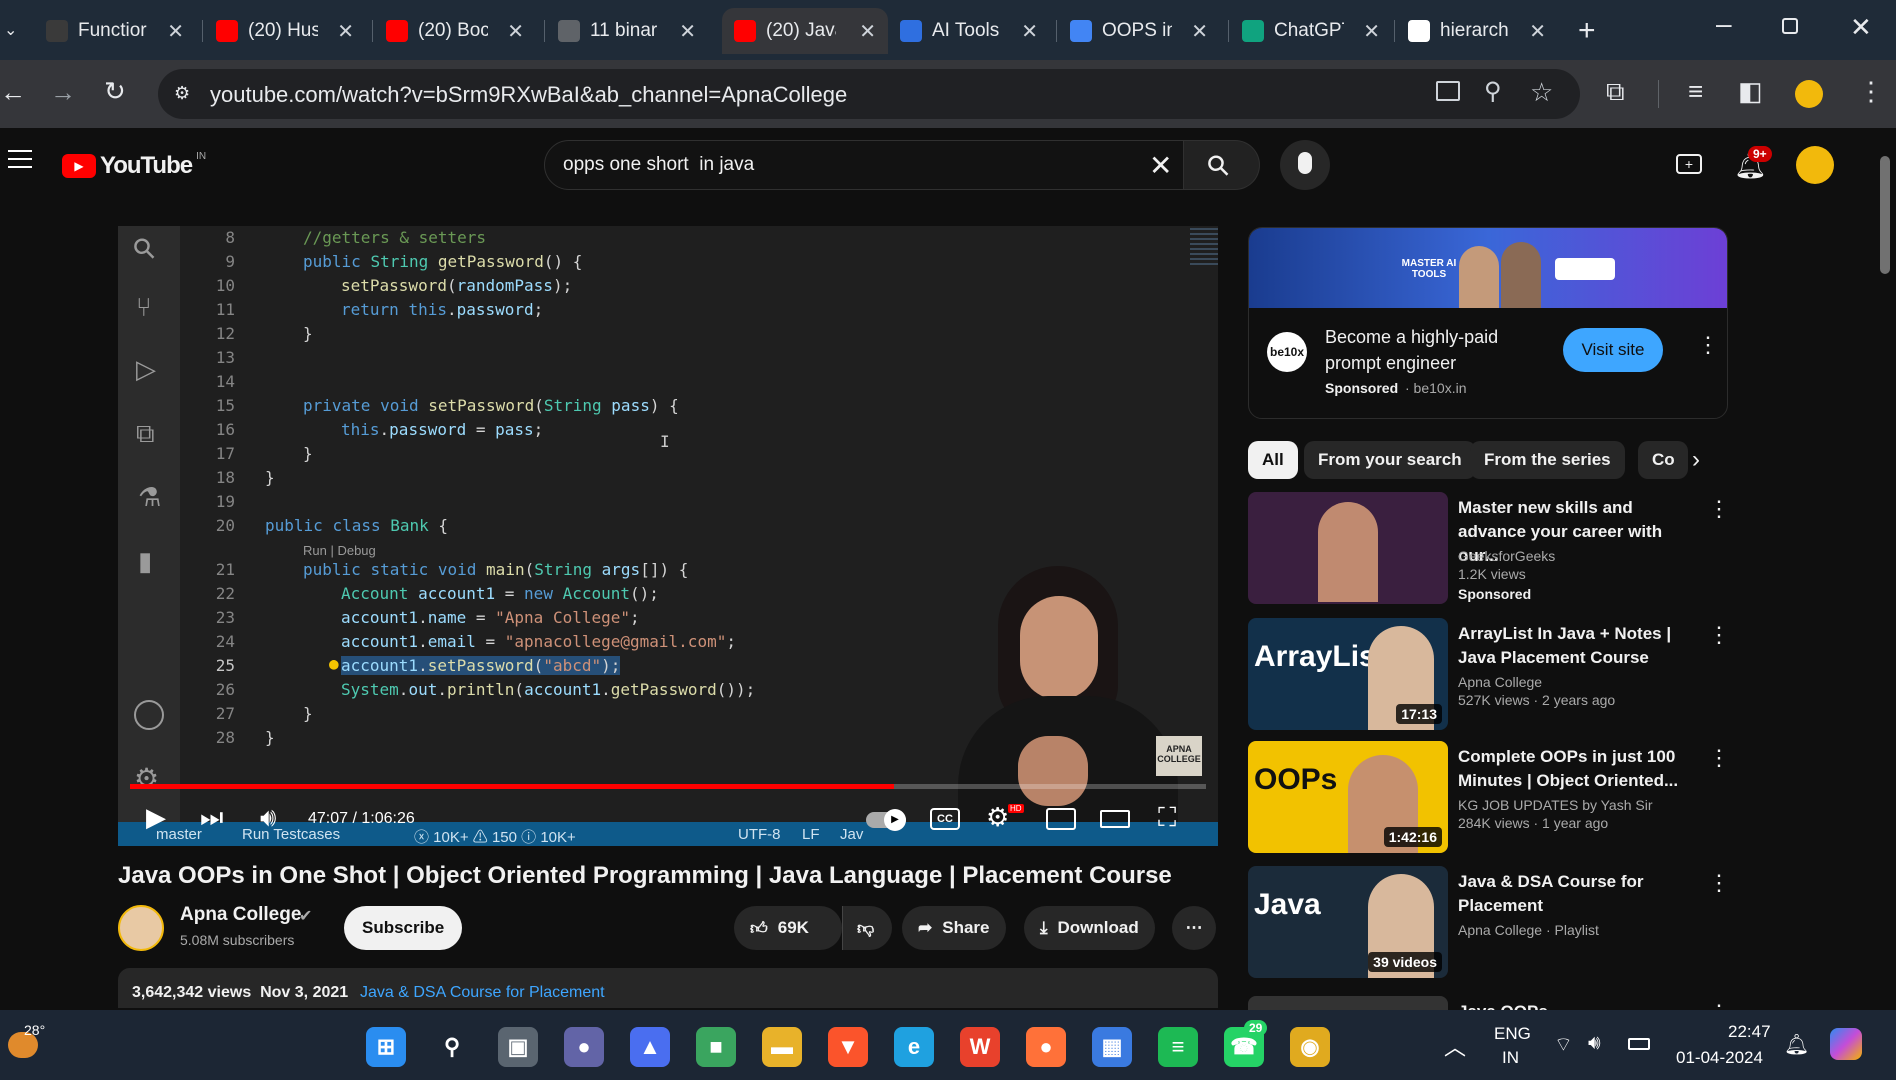 Image resolution: width=1896 pixels, height=1080 pixels. I want to click on task-view-icon: ▣, so click(518, 1047).